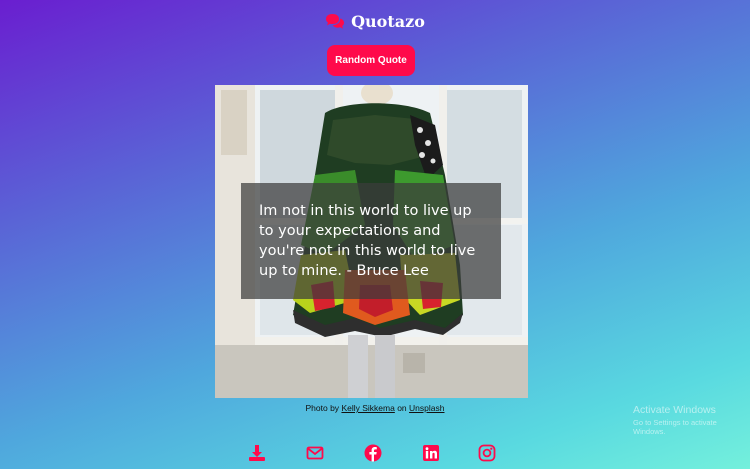 The image size is (750, 469). I want to click on download-icon, so click(257, 453).